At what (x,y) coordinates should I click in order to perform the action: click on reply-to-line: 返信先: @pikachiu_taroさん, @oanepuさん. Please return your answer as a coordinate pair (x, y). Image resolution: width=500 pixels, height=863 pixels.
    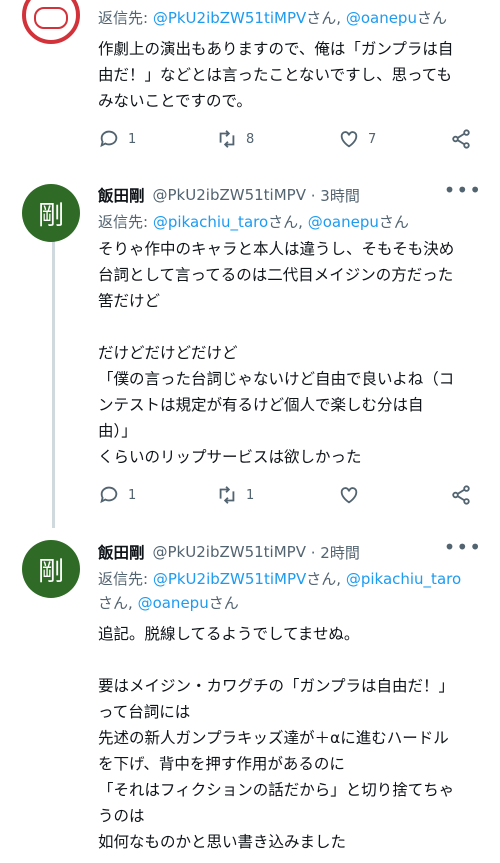
    Looking at the image, I should click on (253, 222).